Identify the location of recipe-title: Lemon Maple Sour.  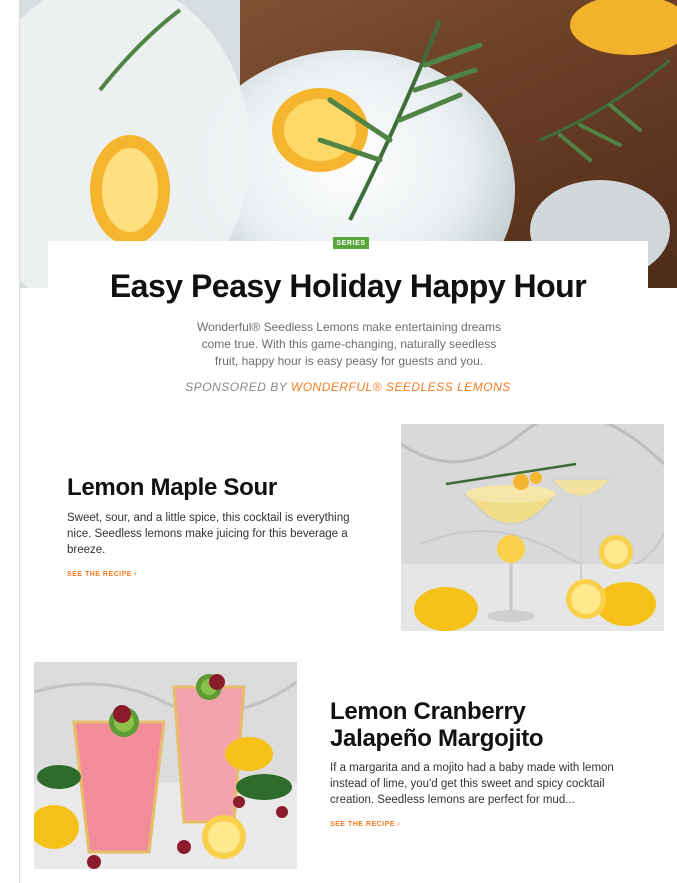
(217, 487).